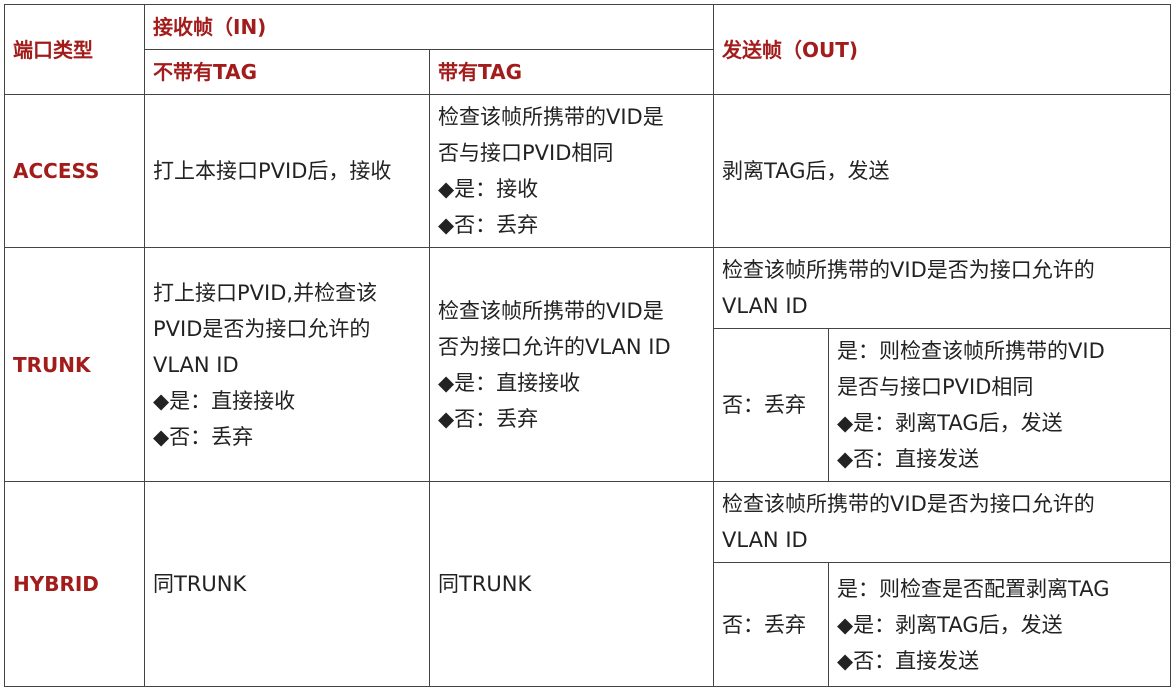 This screenshot has height=687, width=1174. Describe the element at coordinates (908, 660) in the screenshot. I see `hybrid-out-yes-line: ◆否：直接发送` at that location.